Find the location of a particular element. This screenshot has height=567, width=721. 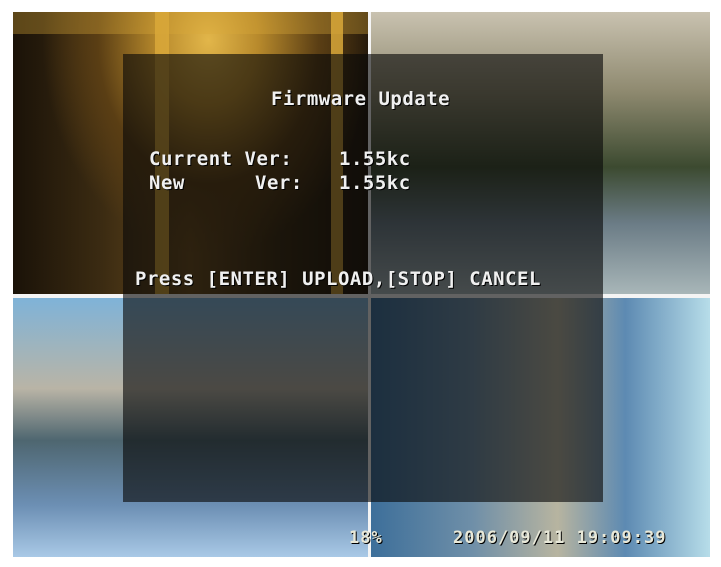

dialog-title: Firmware Update is located at coordinates (361, 99).